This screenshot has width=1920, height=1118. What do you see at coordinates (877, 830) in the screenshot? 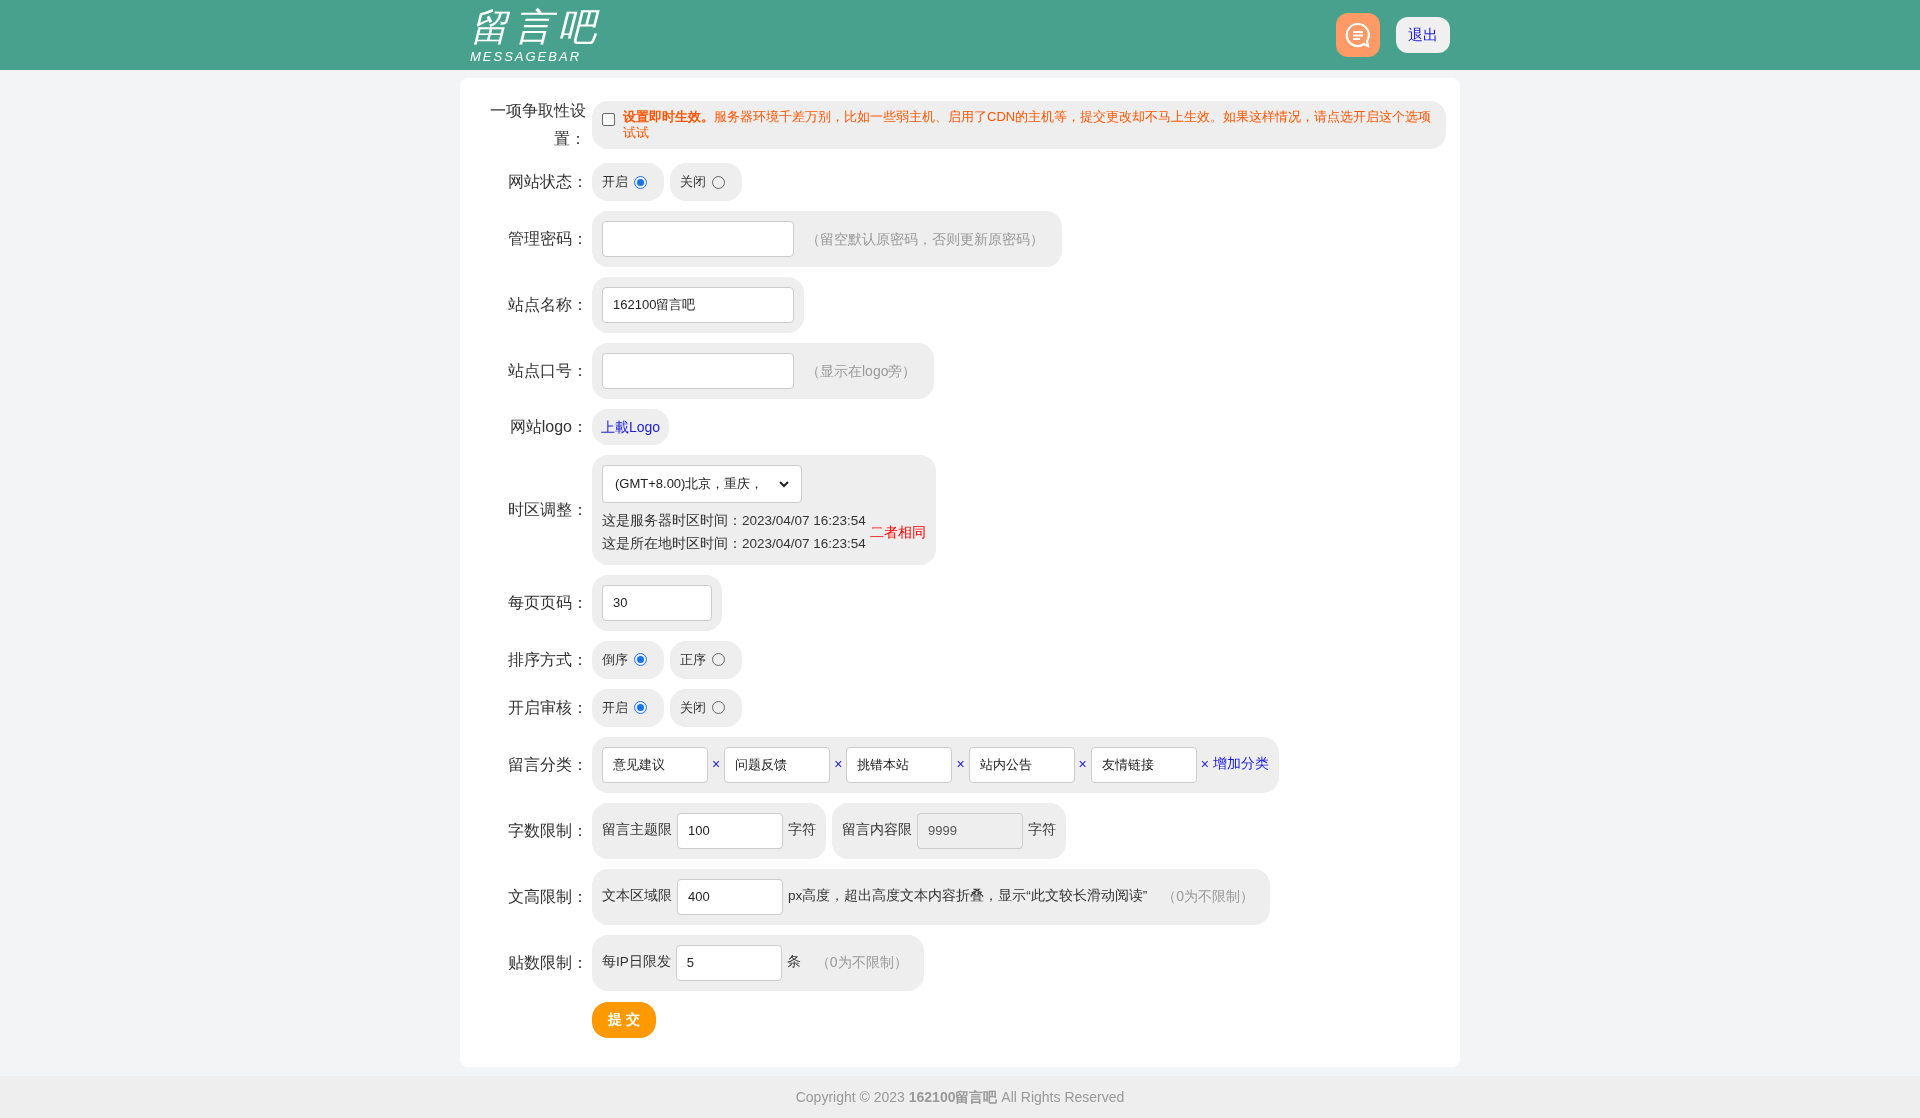
I see `limit-label: 留言内容限` at bounding box center [877, 830].